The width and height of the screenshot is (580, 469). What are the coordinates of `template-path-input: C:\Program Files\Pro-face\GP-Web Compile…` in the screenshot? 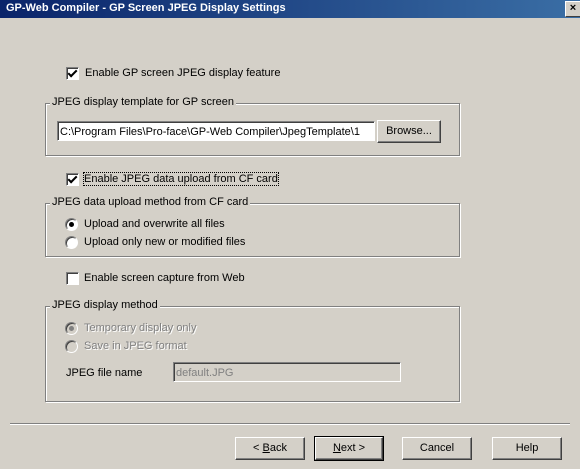 It's located at (216, 131).